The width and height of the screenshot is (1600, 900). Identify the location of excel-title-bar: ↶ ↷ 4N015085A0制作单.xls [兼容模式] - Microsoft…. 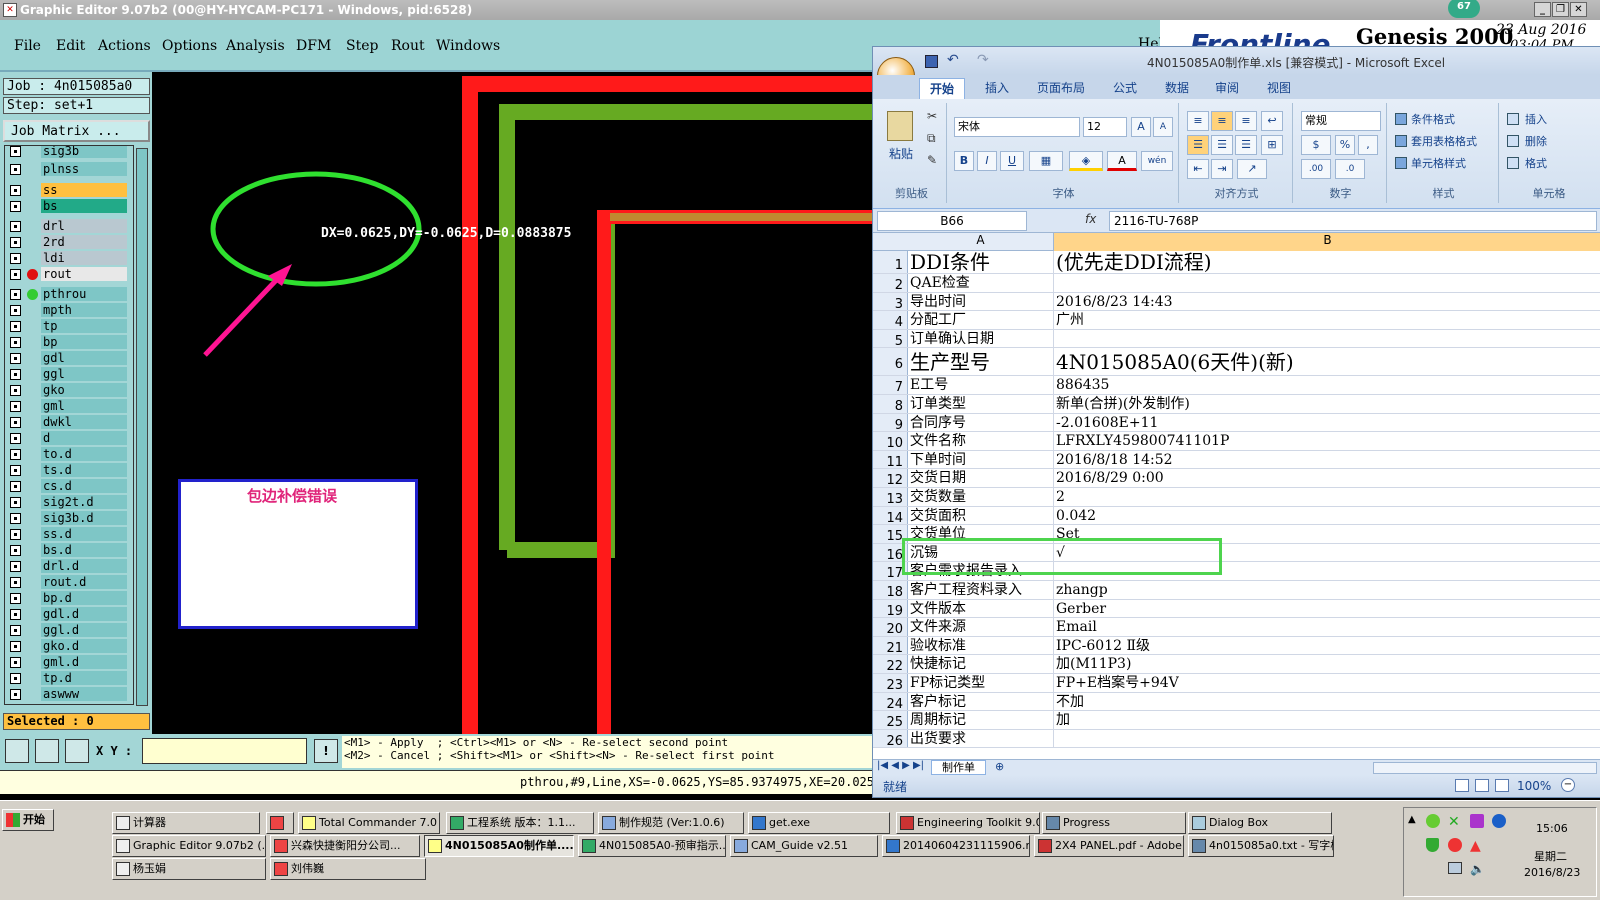
(1236, 71).